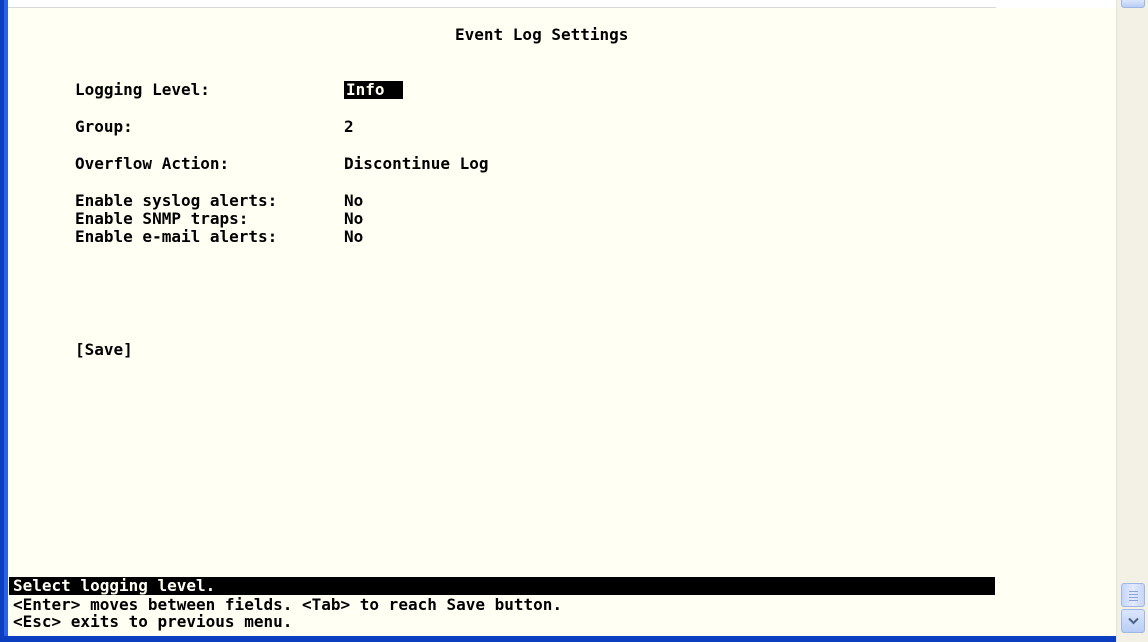 The height and width of the screenshot is (642, 1148). What do you see at coordinates (176, 200) in the screenshot?
I see `syslog-alerts-label: Enable syslog alerts:` at bounding box center [176, 200].